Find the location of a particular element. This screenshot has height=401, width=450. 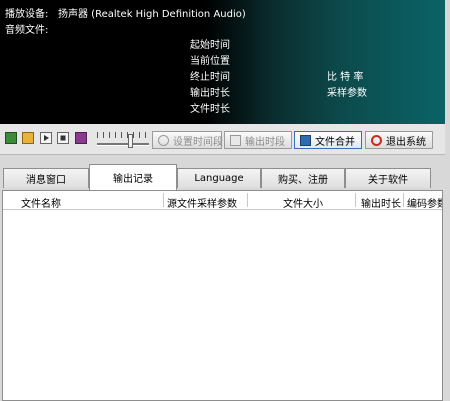

tab-bar: 消息窗口 输出记录 Language 购买、注册 关于软件 is located at coordinates (222, 176).